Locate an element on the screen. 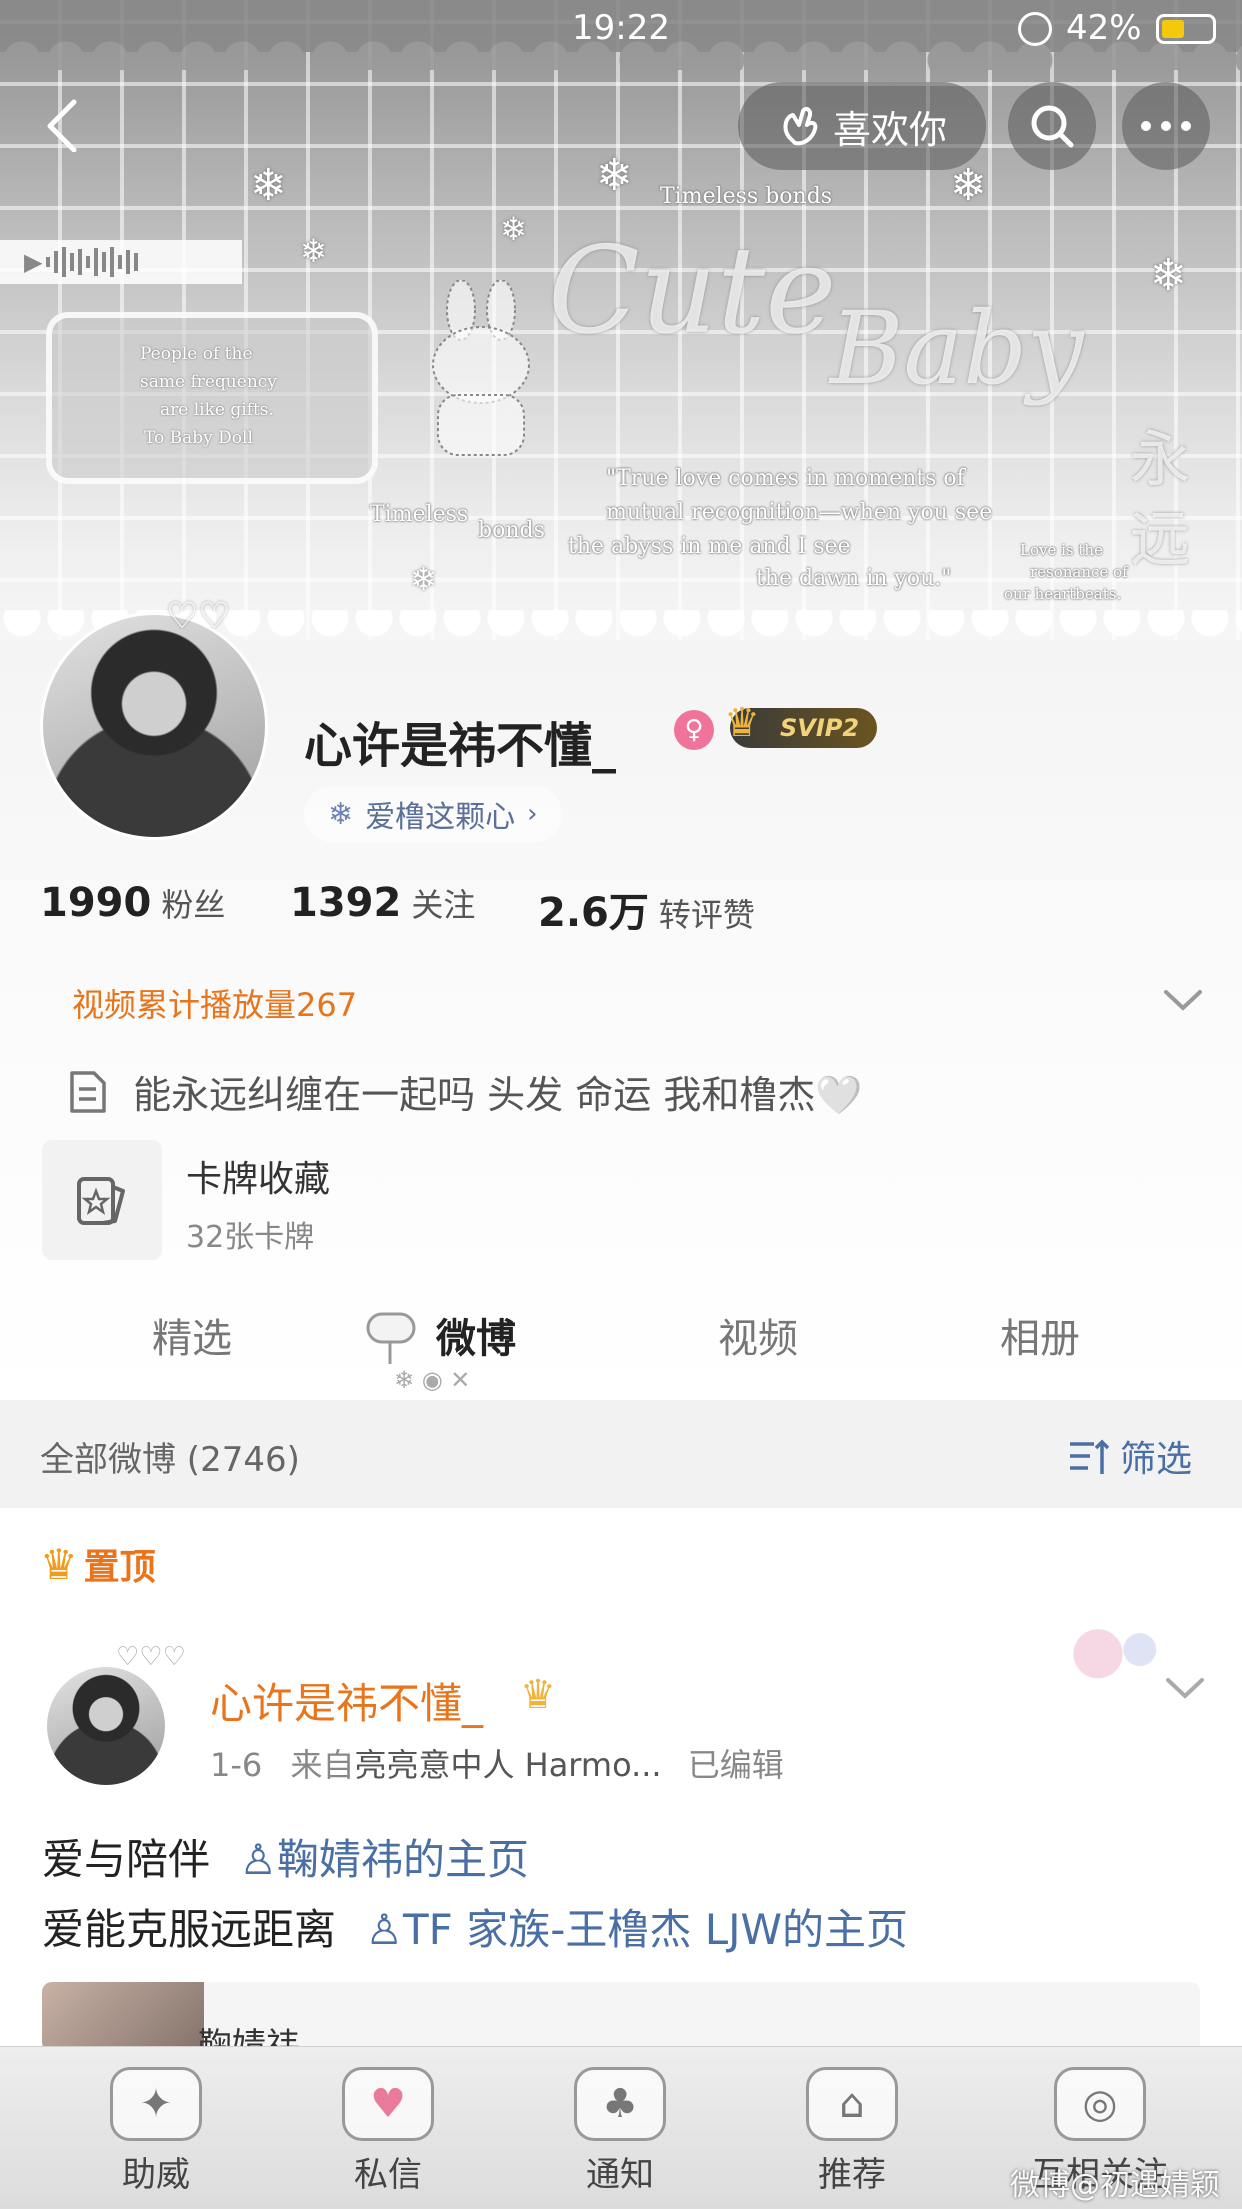  chevron-down-icon is located at coordinates (1183, 1000).